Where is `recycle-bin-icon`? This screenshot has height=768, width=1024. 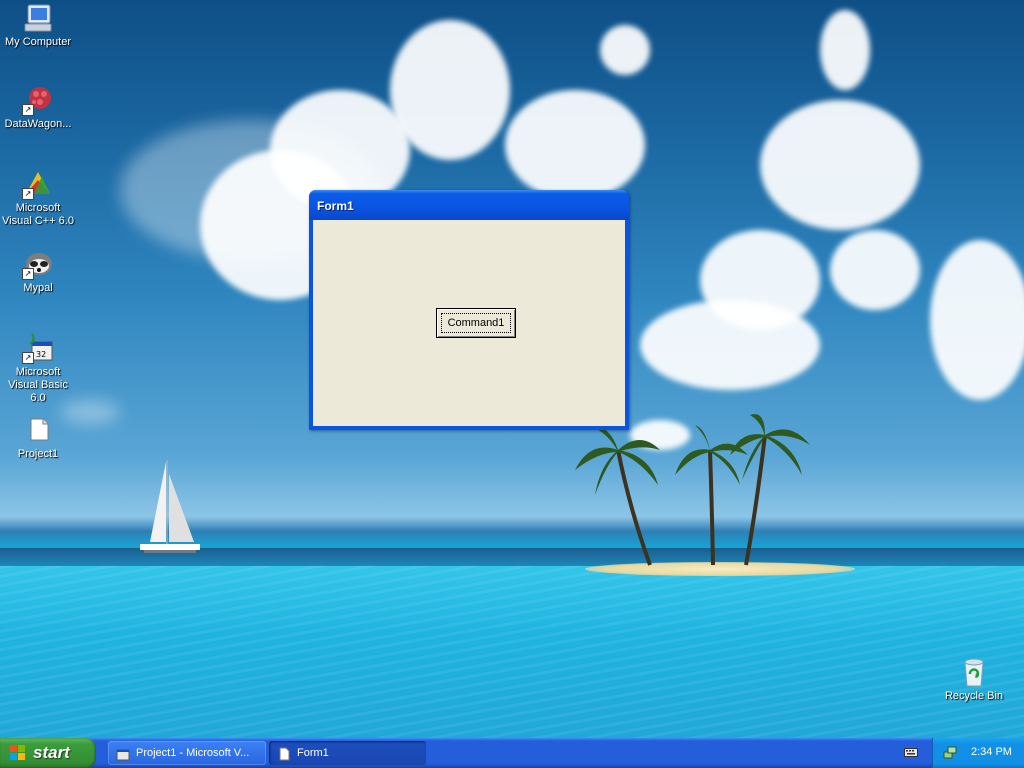 recycle-bin-icon is located at coordinates (974, 672).